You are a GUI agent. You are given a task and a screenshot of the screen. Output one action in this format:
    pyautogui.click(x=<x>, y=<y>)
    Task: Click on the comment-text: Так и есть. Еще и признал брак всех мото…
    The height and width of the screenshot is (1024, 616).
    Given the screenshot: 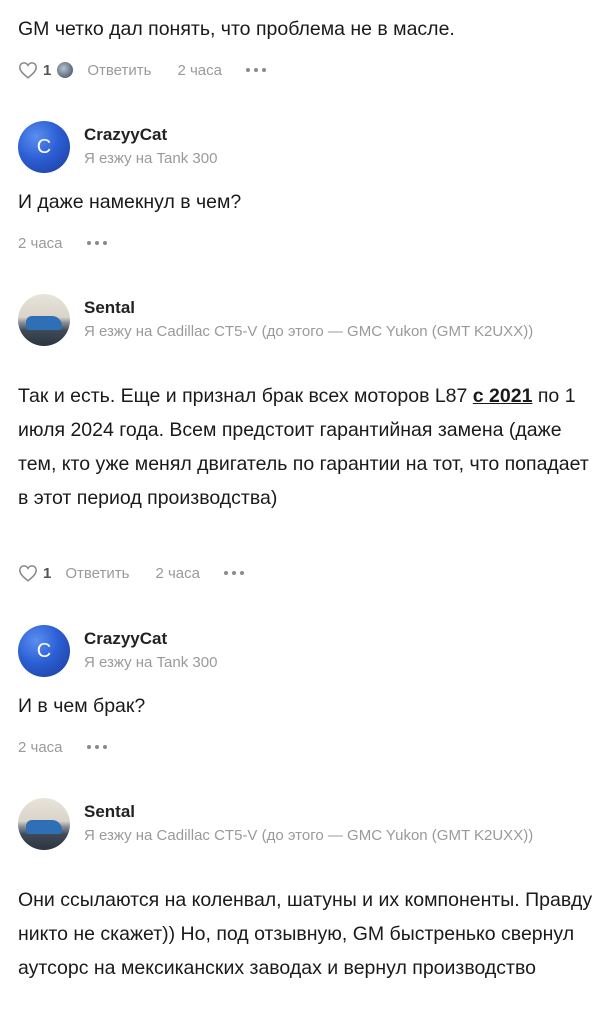 What is the action you would take?
    pyautogui.click(x=303, y=447)
    